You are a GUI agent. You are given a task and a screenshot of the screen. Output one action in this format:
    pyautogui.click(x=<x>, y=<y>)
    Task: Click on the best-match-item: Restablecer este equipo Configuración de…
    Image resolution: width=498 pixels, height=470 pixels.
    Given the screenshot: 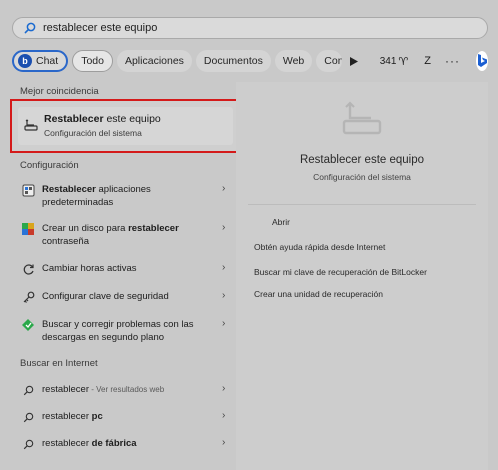 What is the action you would take?
    pyautogui.click(x=125, y=126)
    